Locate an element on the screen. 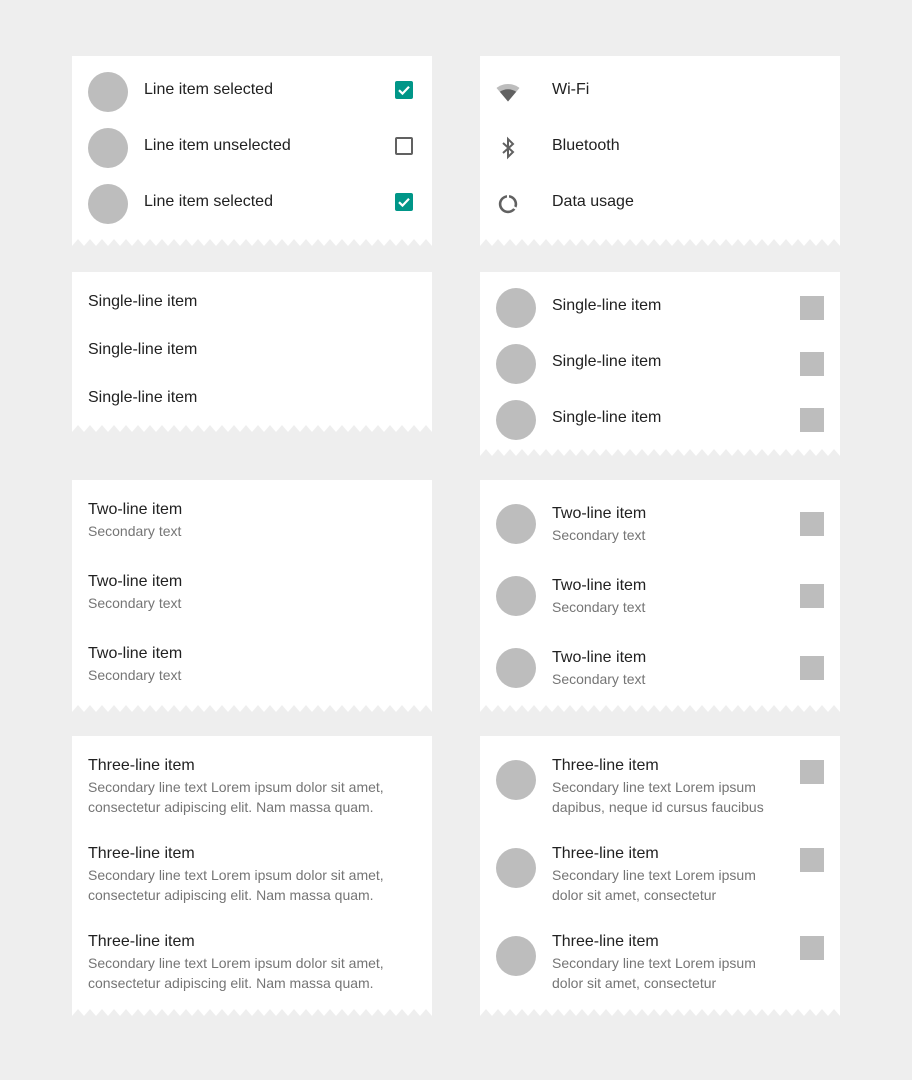 The height and width of the screenshot is (1080, 912). list-item-wifi: Wi-Fi is located at coordinates (660, 92).